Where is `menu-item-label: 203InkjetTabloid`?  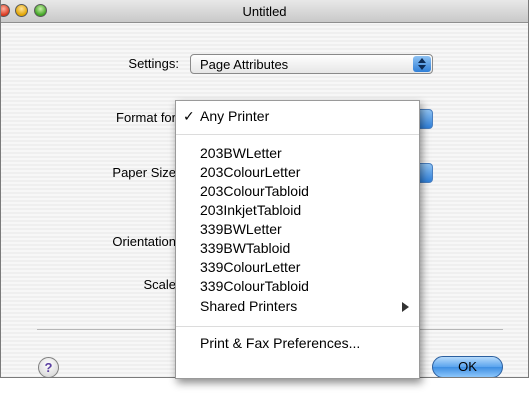
menu-item-label: 203InkjetTabloid is located at coordinates (251, 210).